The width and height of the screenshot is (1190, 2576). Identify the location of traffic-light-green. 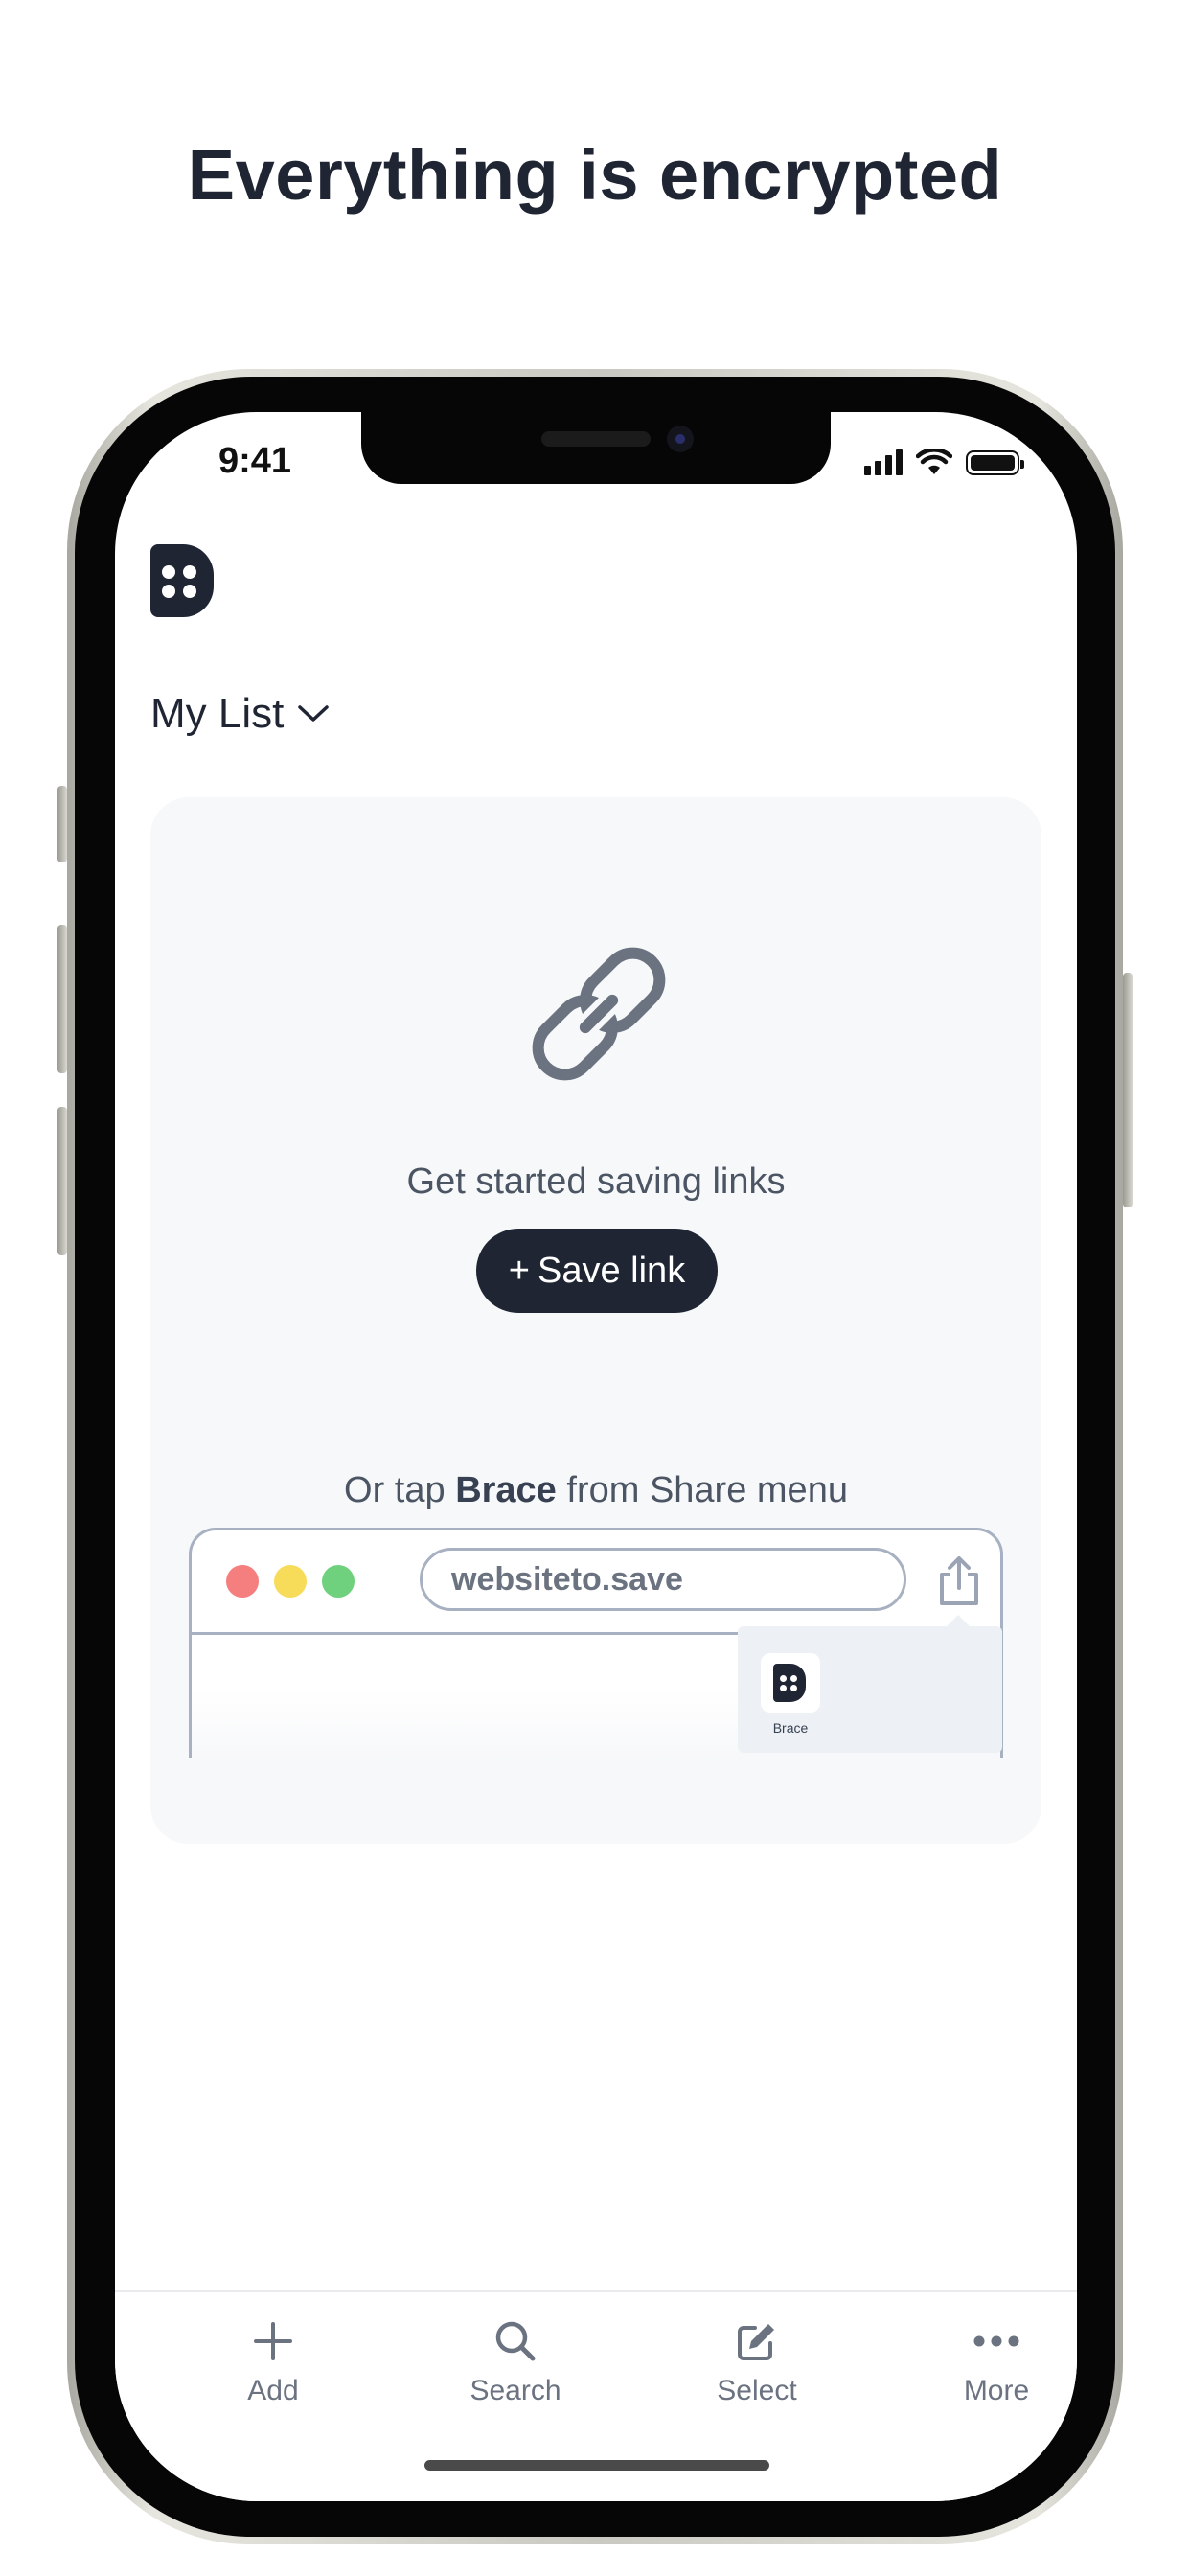
(339, 1581).